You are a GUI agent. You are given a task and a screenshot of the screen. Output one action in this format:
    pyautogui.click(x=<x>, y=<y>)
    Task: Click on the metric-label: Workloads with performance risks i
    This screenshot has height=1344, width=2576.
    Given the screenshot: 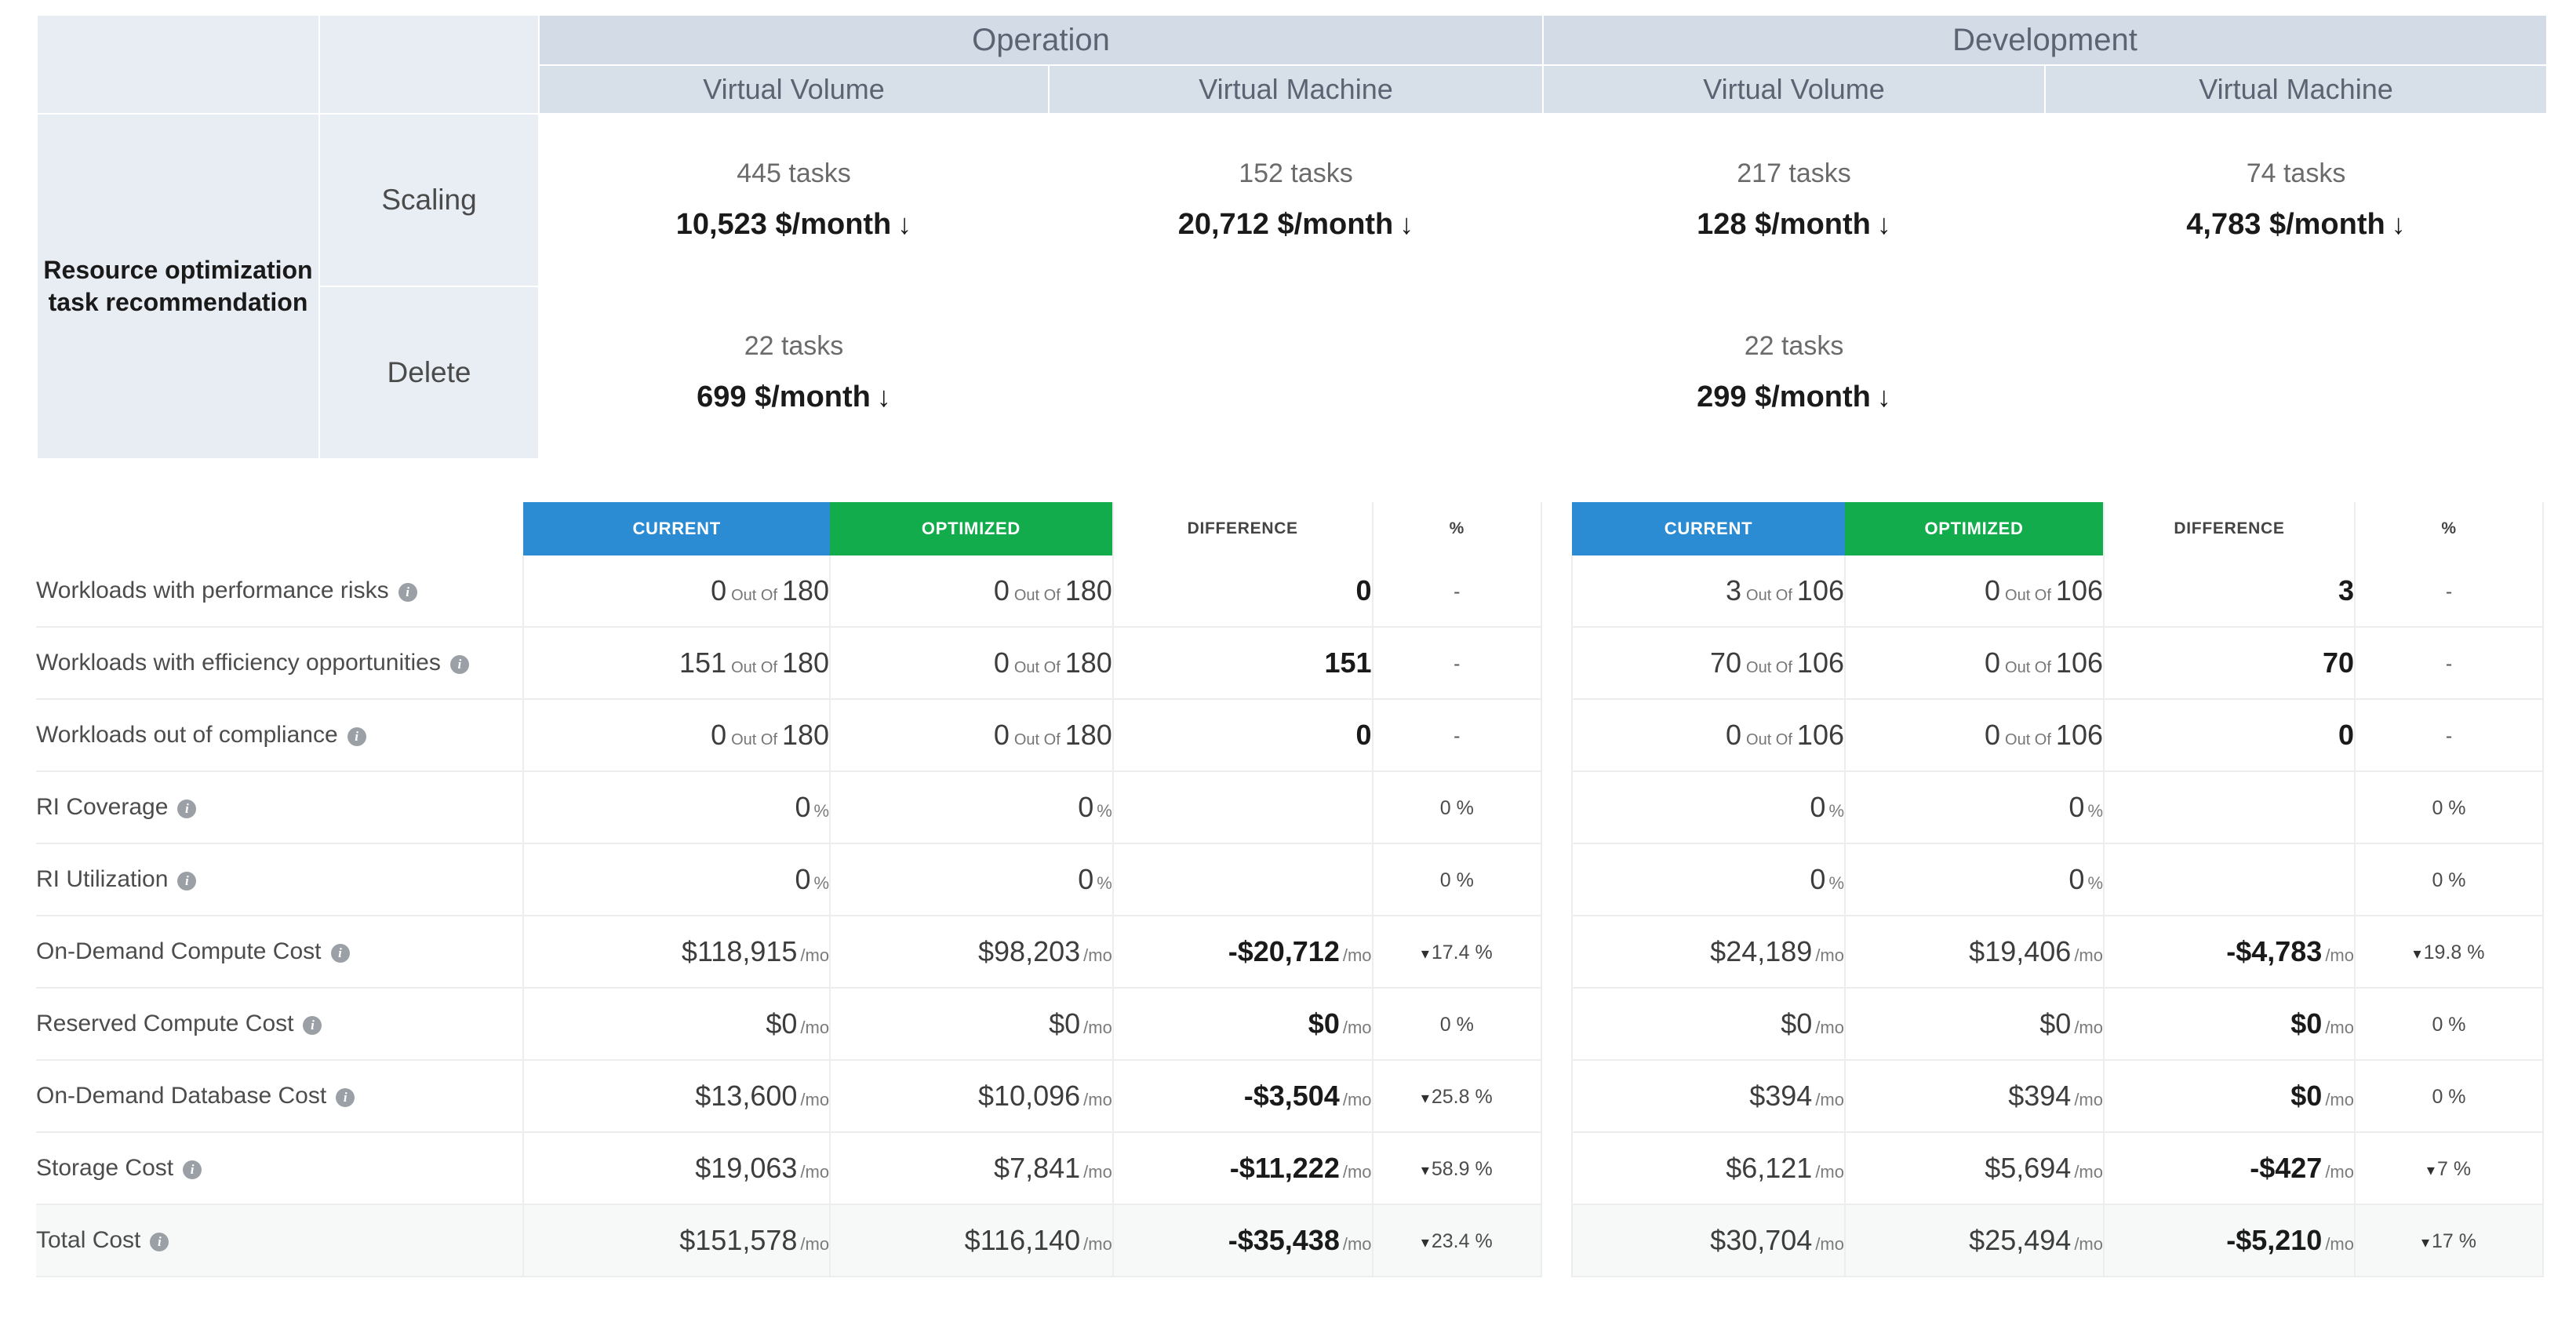 What is the action you would take?
    pyautogui.click(x=280, y=591)
    